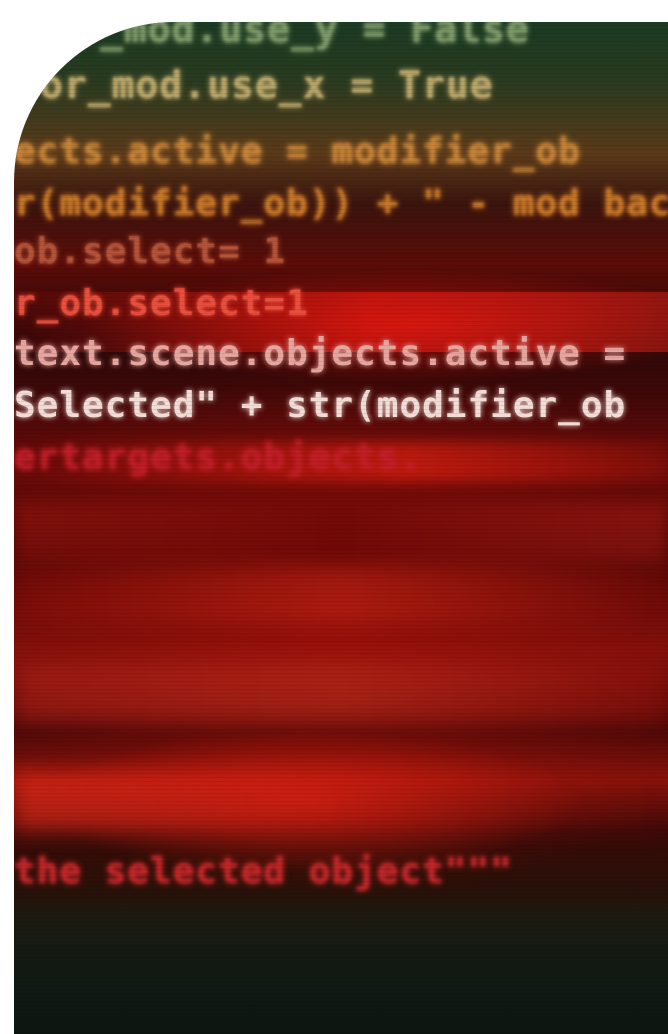 This screenshot has width=668, height=1034. I want to click on code-line-8: Selected" + str(modifier_ob, so click(320, 405).